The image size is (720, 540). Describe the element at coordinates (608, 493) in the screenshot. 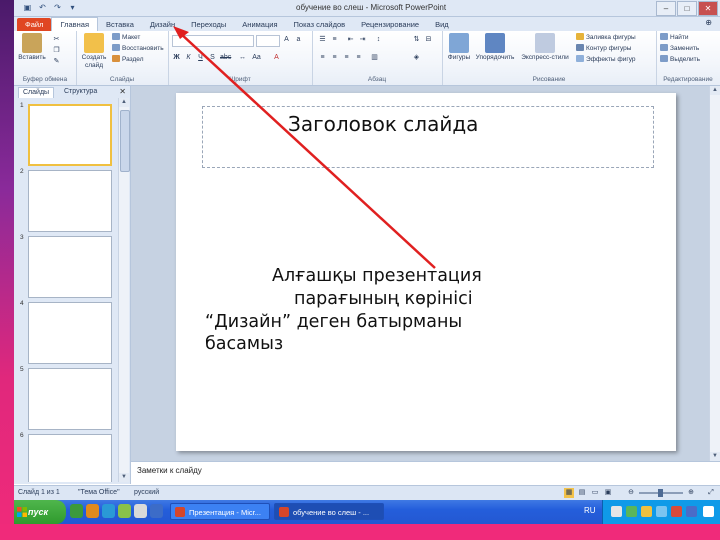

I see `slideshow-view-icon: ▣` at that location.